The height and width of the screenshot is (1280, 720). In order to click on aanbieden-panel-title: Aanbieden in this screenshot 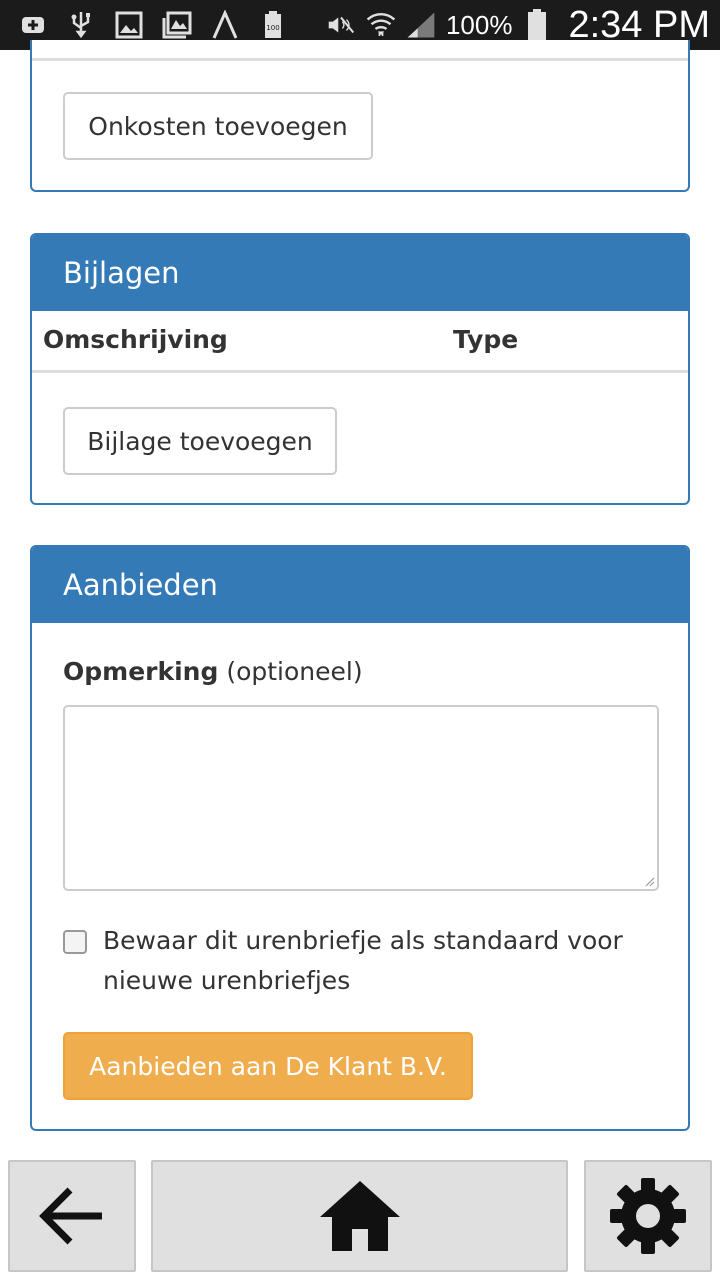, I will do `click(360, 585)`.